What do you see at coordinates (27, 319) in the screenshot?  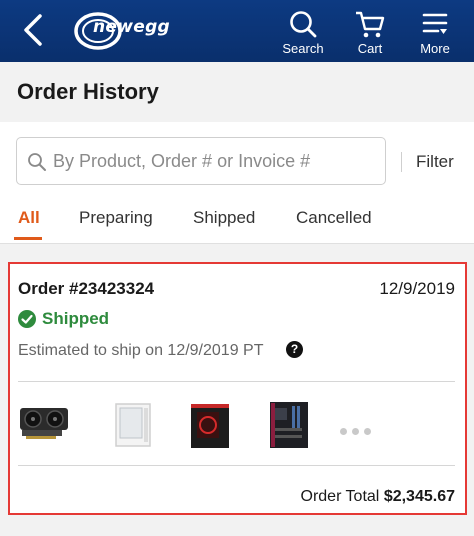 I see `check-circle-icon` at bounding box center [27, 319].